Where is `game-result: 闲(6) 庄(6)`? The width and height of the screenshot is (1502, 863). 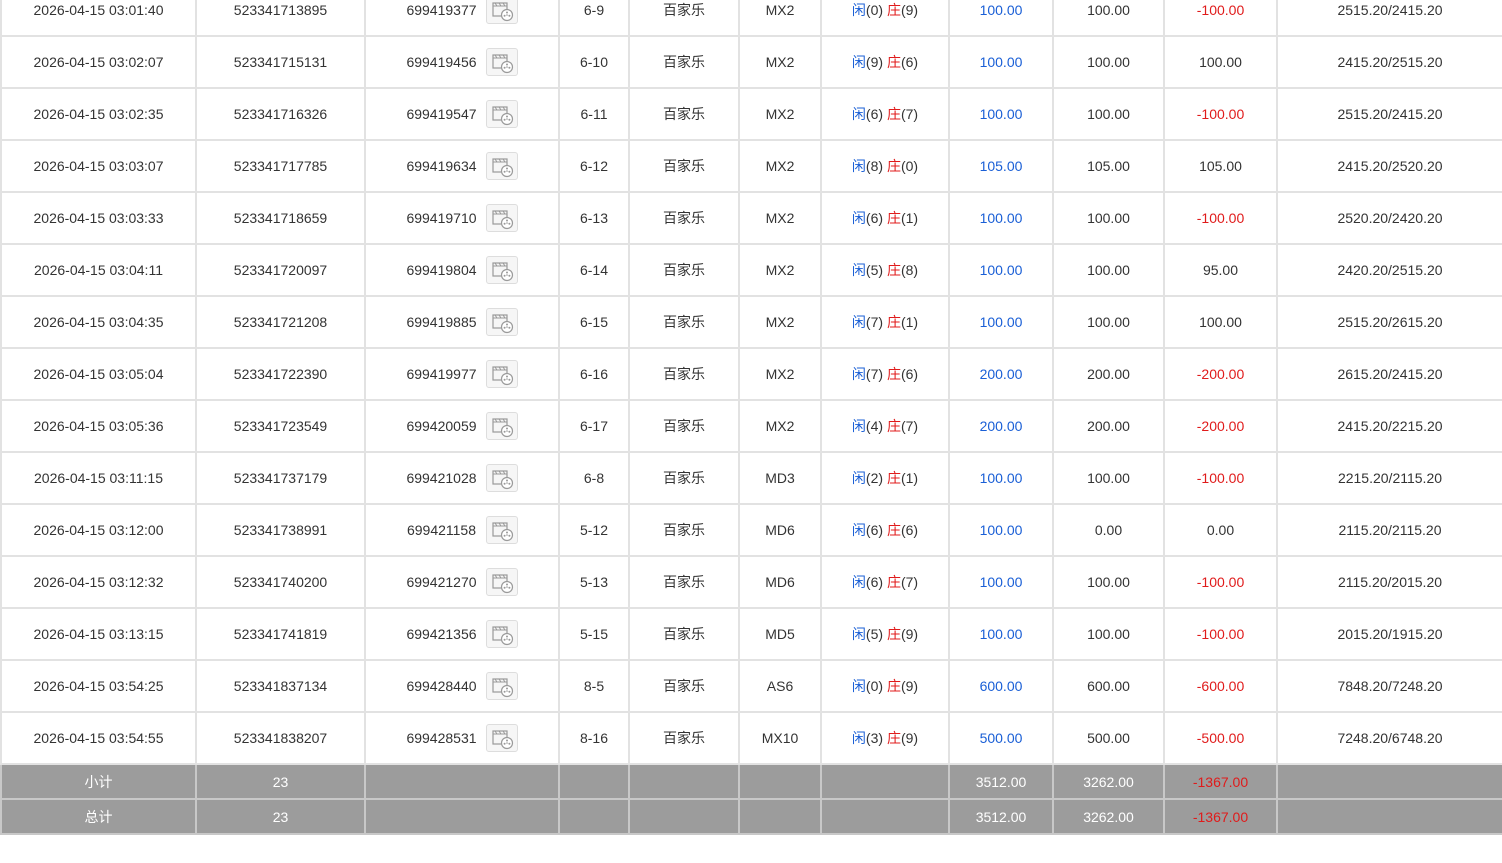 game-result: 闲(6) 庄(6) is located at coordinates (885, 530).